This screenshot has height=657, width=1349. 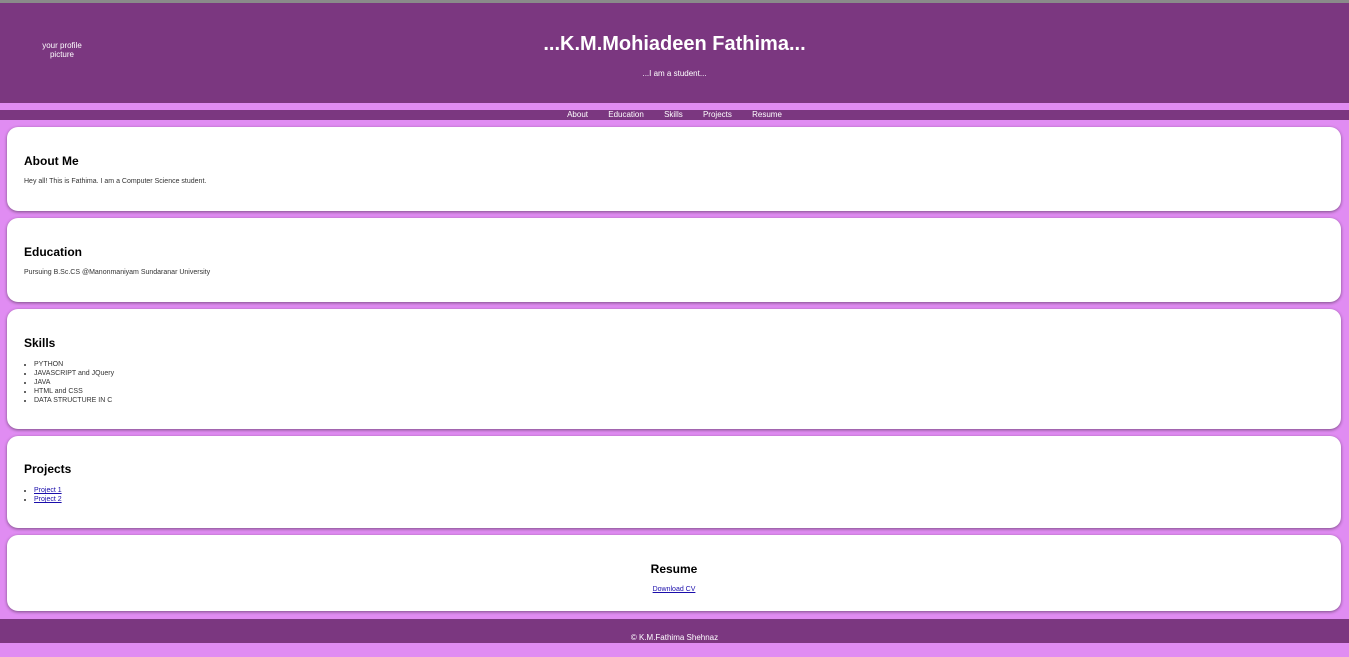 I want to click on footer-text: © K.M.Fathima Shehnaz, so click(x=674, y=637).